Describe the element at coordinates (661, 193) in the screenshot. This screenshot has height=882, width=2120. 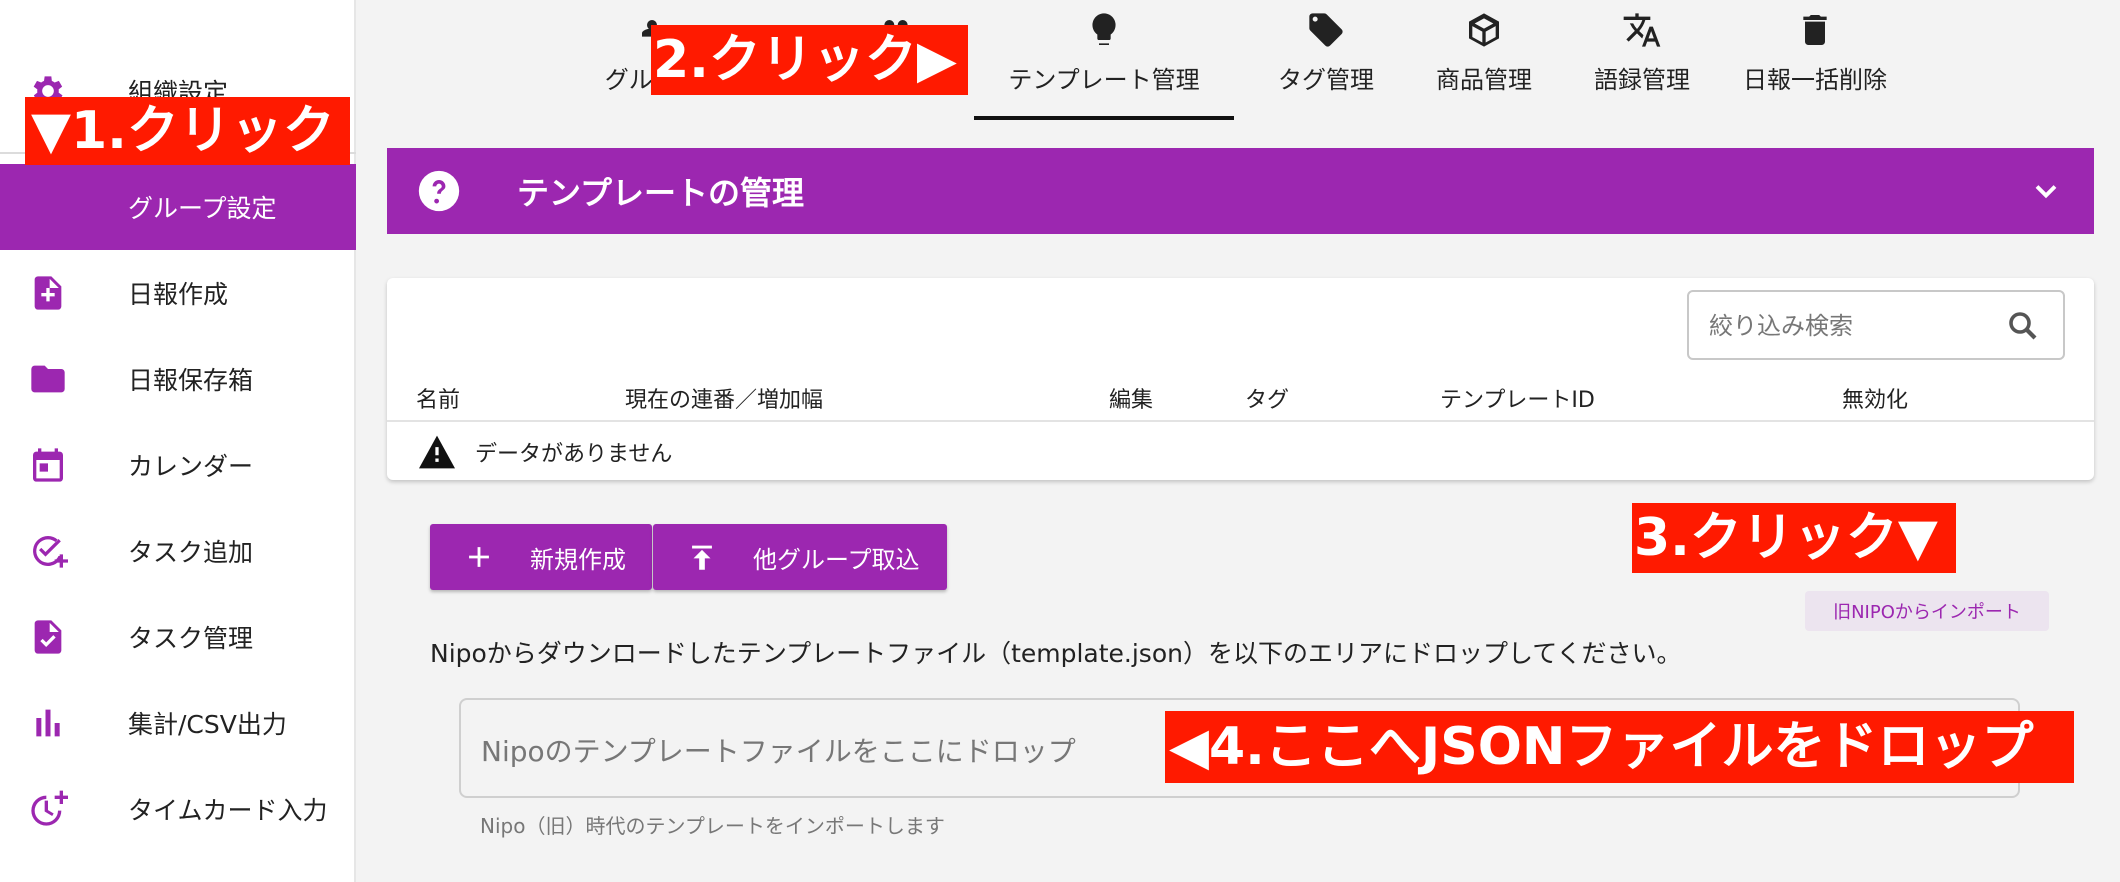
I see `section-title: テンプレートの管理` at that location.